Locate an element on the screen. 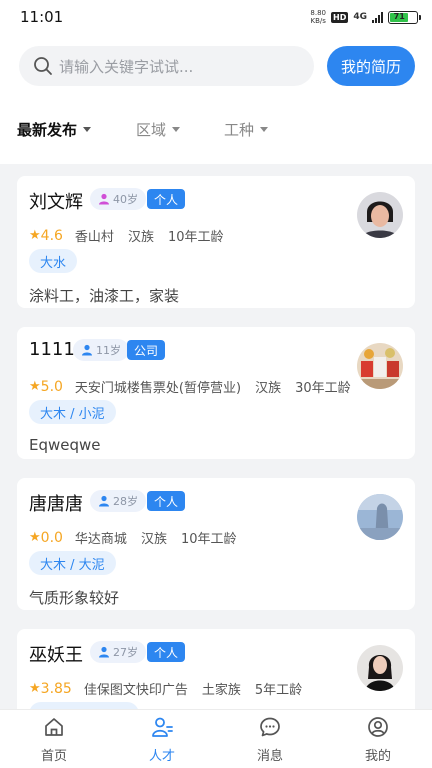 Image resolution: width=432 pixels, height=768 pixels. filter-region: 区域 is located at coordinates (158, 129).